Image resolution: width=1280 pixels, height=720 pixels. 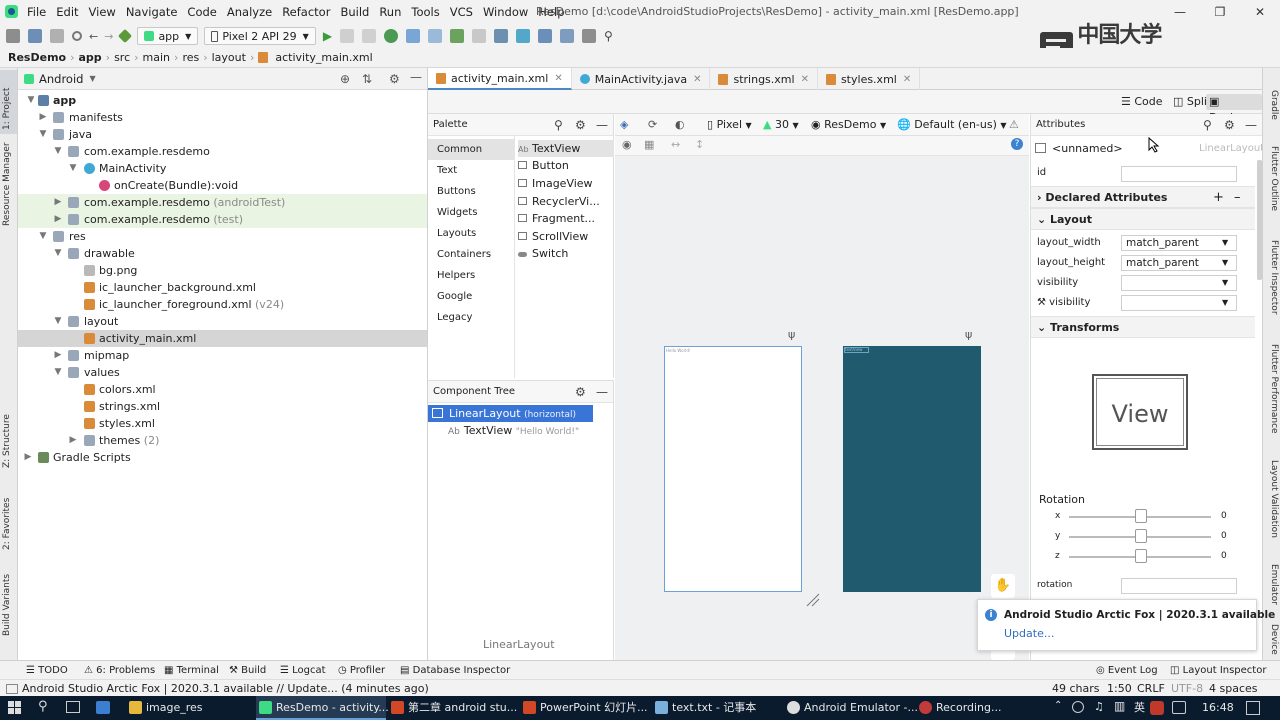 What do you see at coordinates (1142, 102) in the screenshot?
I see `mode-code: ☰ Code` at bounding box center [1142, 102].